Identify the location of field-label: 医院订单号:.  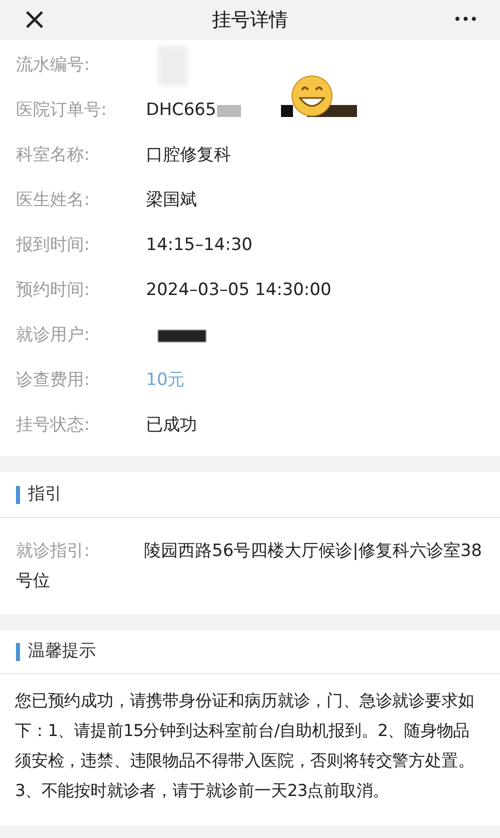
(62, 110).